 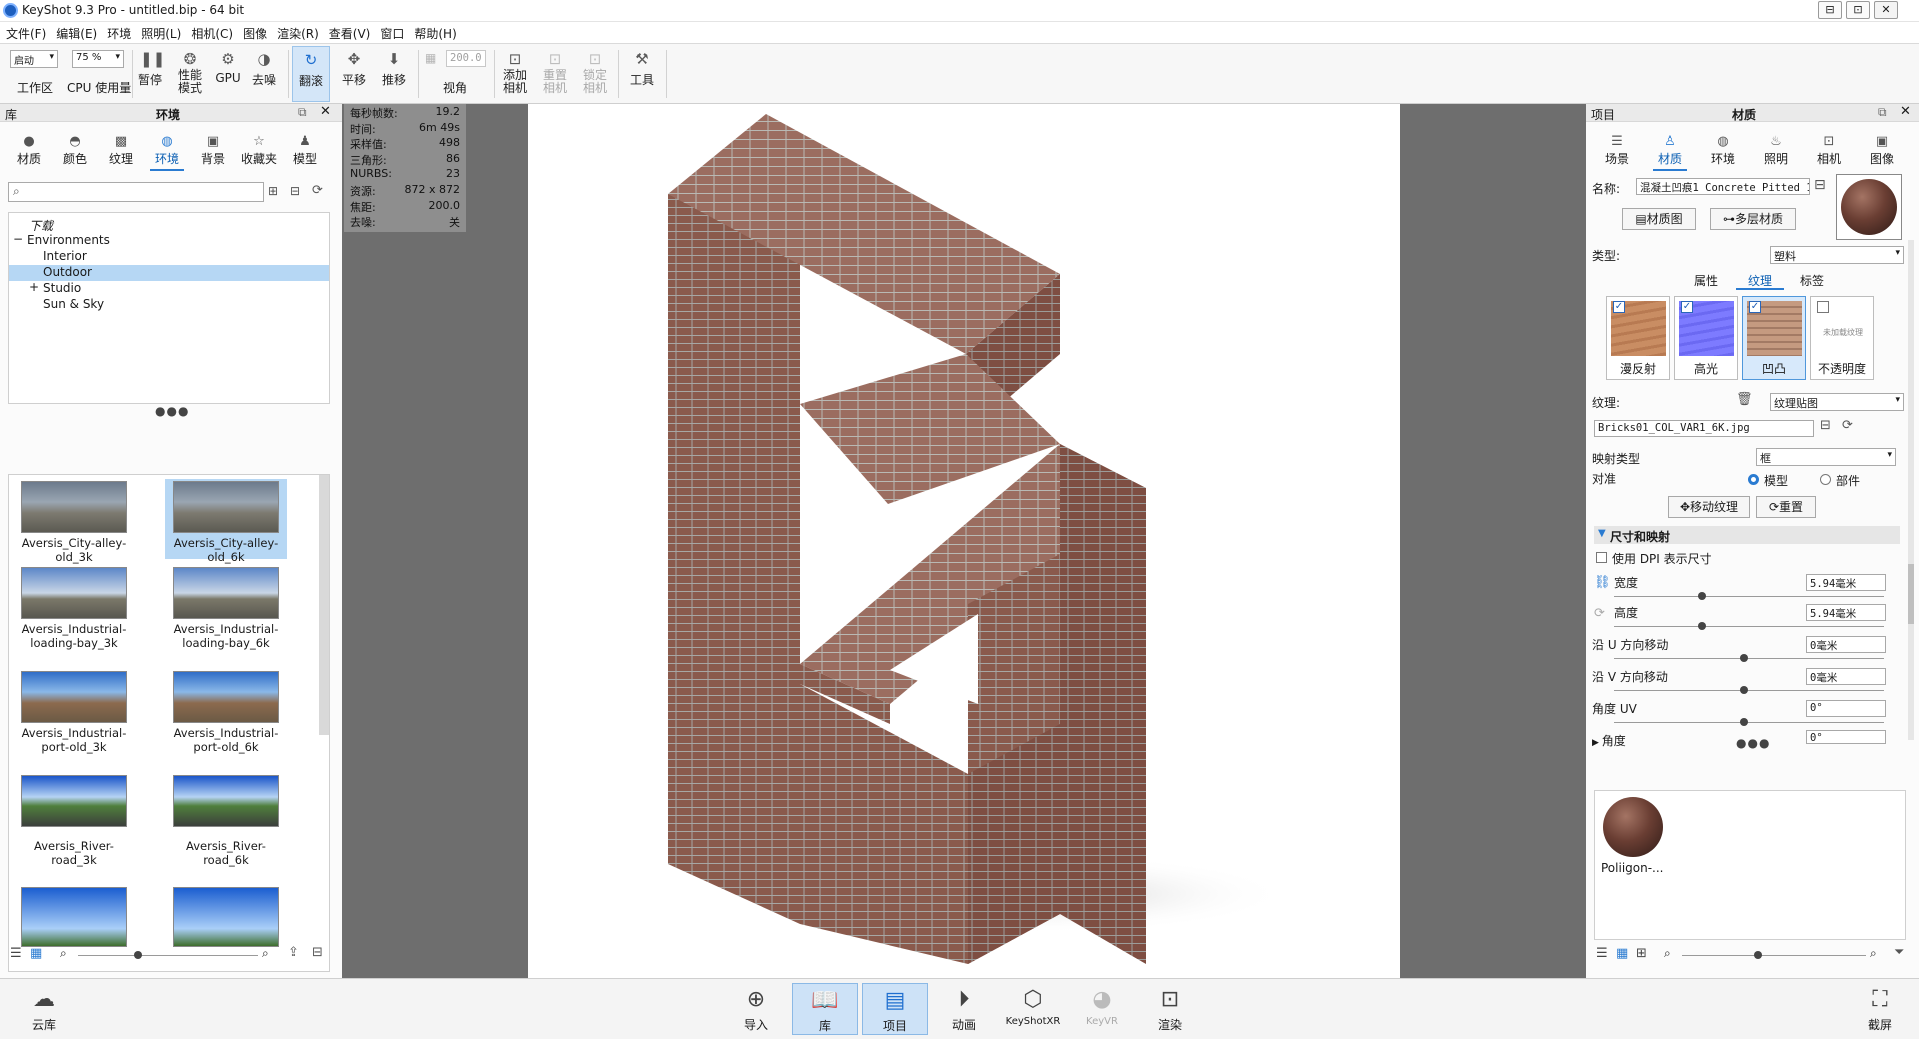 What do you see at coordinates (1846, 612) in the screenshot?
I see `height-field: 5.94毫米` at bounding box center [1846, 612].